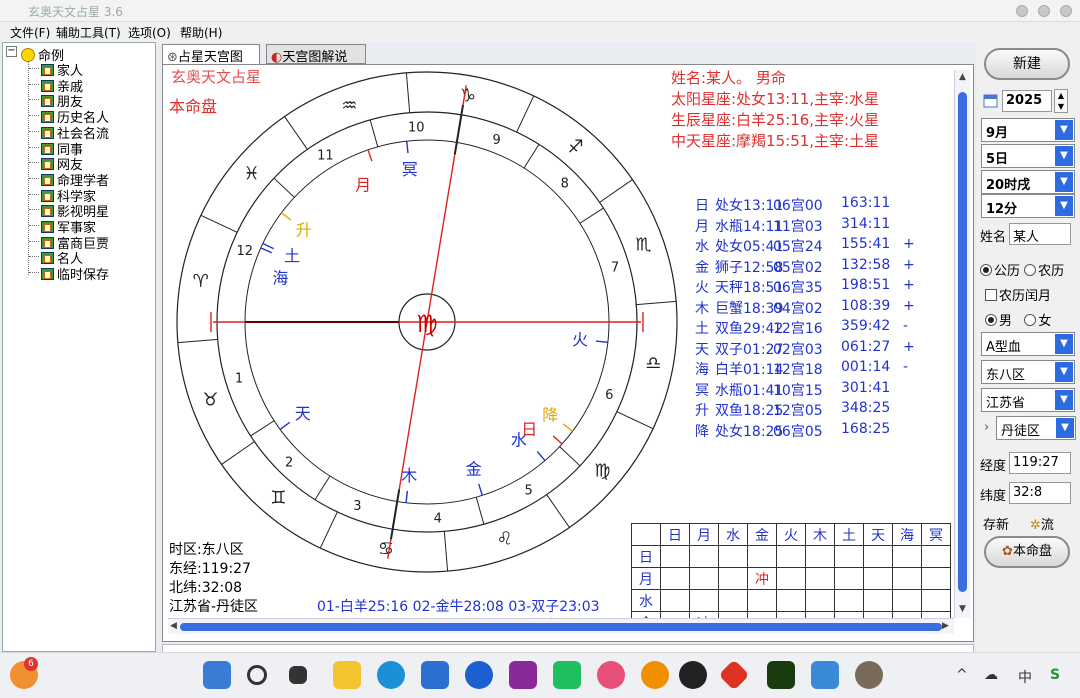  Describe the element at coordinates (1061, 101) in the screenshot. I see `year-spinner: ▲ ▼` at that location.